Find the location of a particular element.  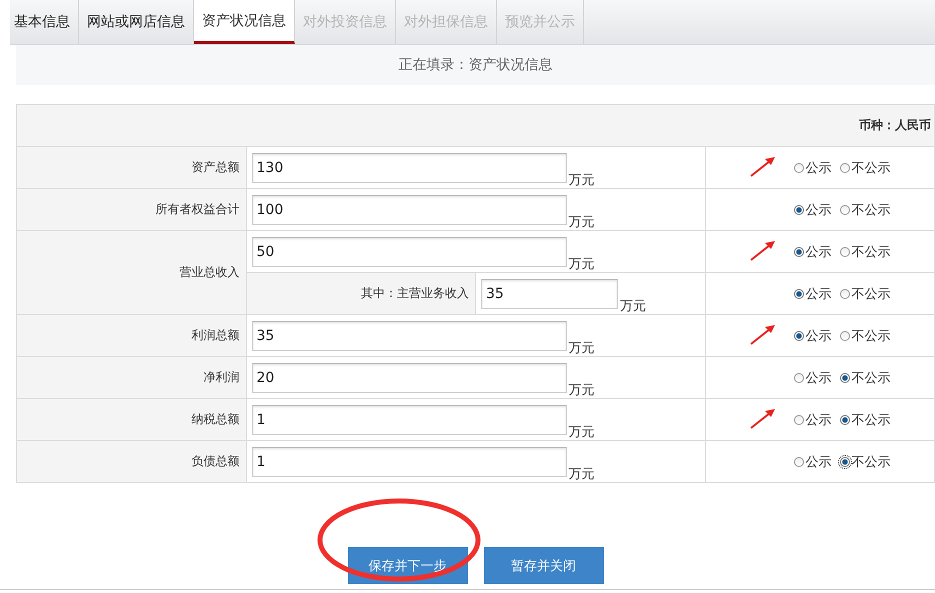

tab: 资产状况信息 is located at coordinates (244, 22).